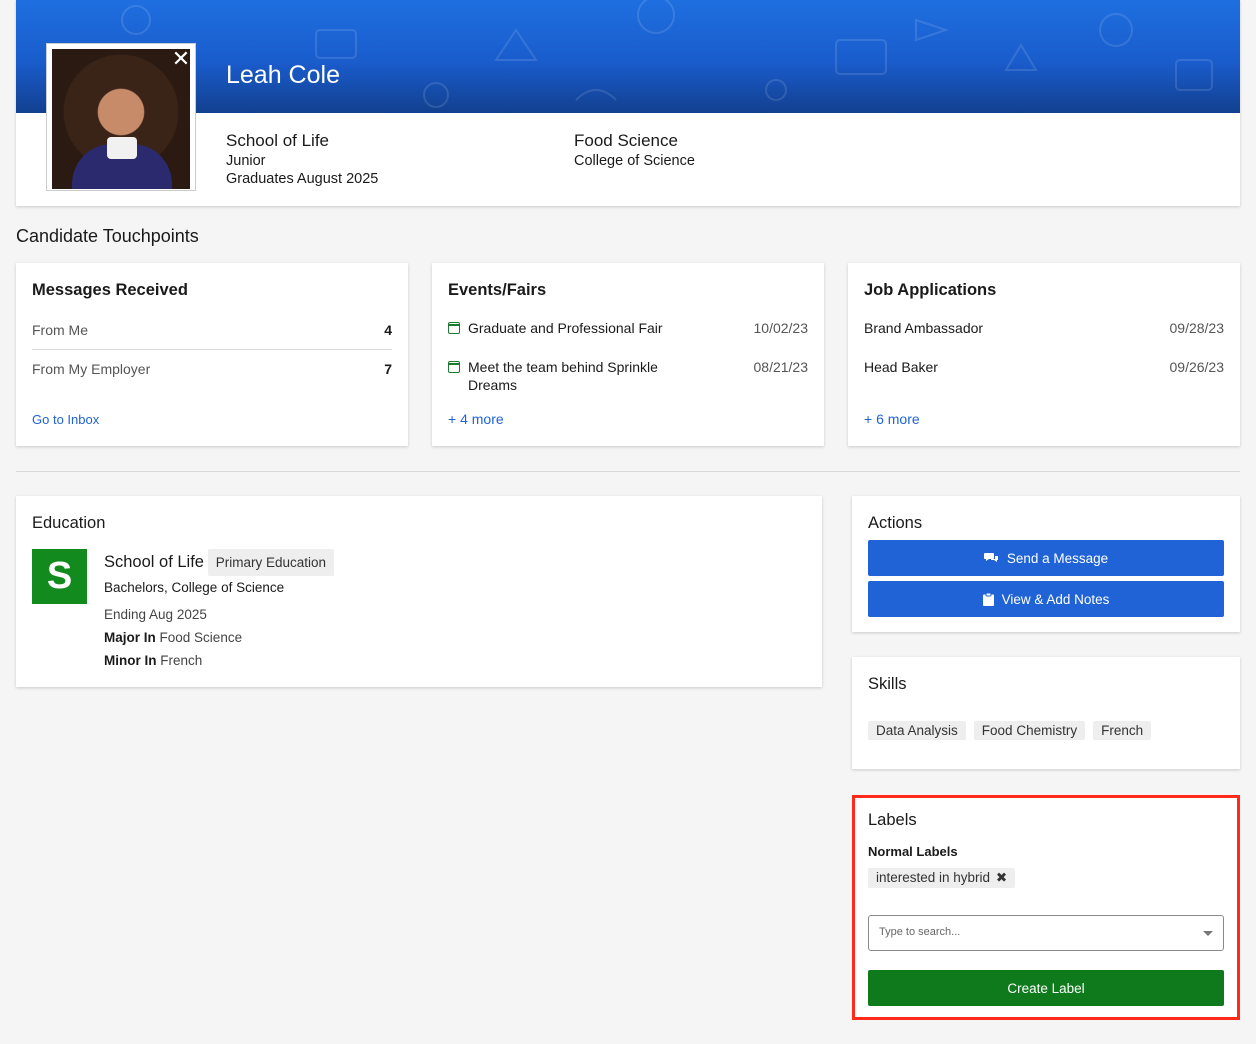 This screenshot has height=1044, width=1256. What do you see at coordinates (201, 637) in the screenshot?
I see `major-value: Food Science` at bounding box center [201, 637].